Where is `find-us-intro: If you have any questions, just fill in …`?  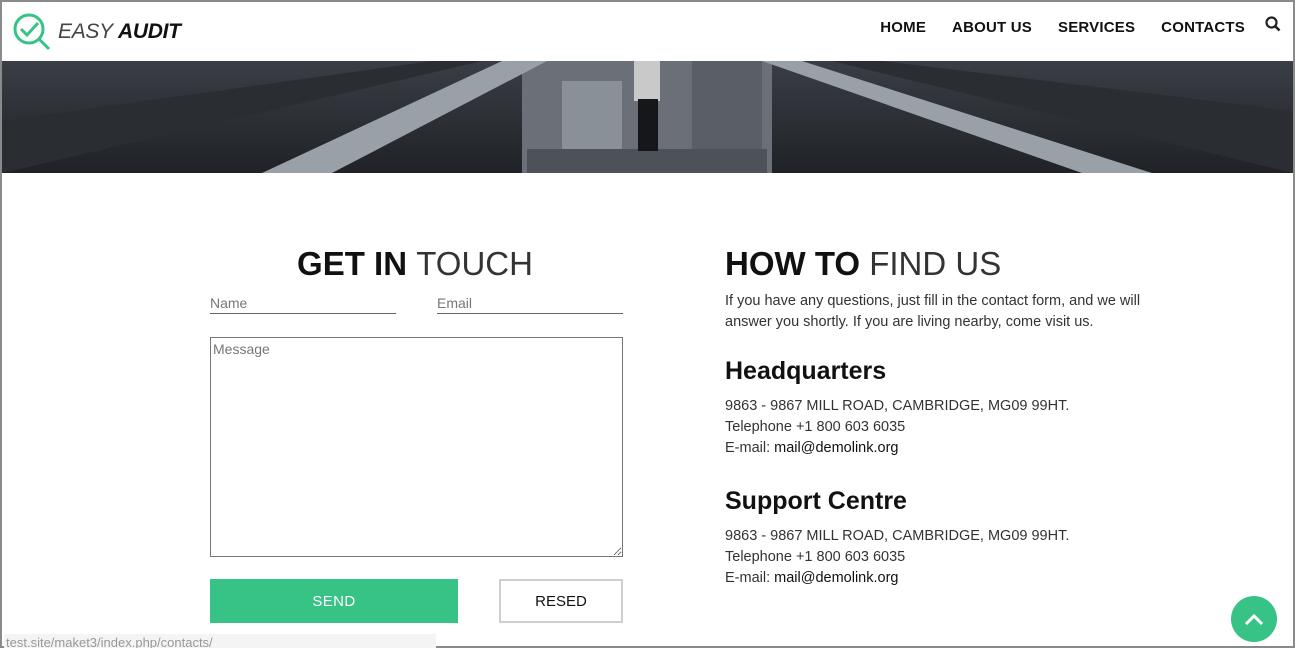 find-us-intro: If you have any questions, just fill in … is located at coordinates (933, 311).